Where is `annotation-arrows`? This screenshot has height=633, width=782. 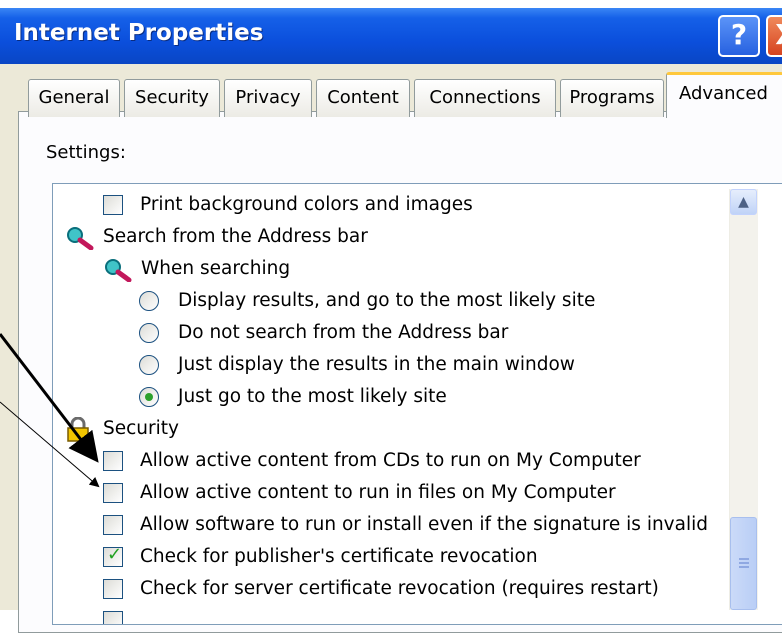
annotation-arrows is located at coordinates (50, 410).